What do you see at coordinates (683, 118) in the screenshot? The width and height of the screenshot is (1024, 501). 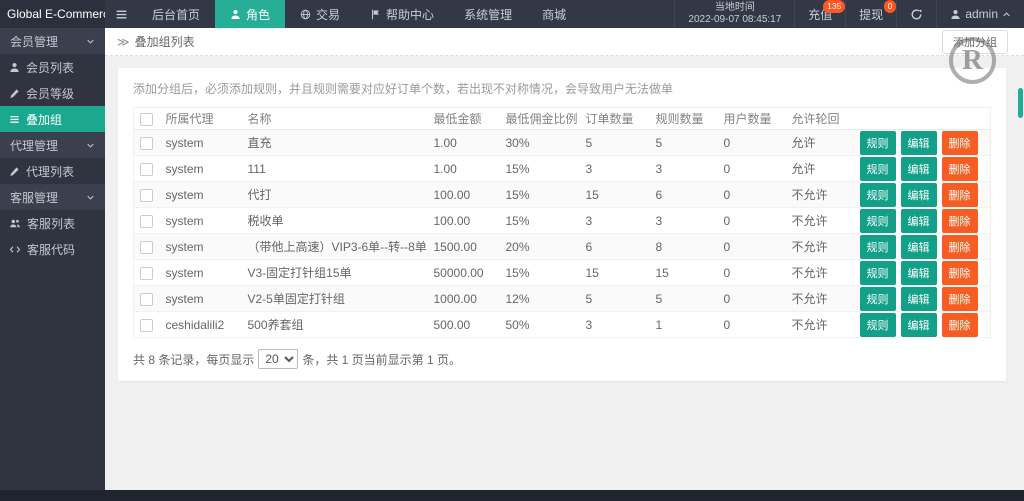 I see `column-header: 规则数量` at bounding box center [683, 118].